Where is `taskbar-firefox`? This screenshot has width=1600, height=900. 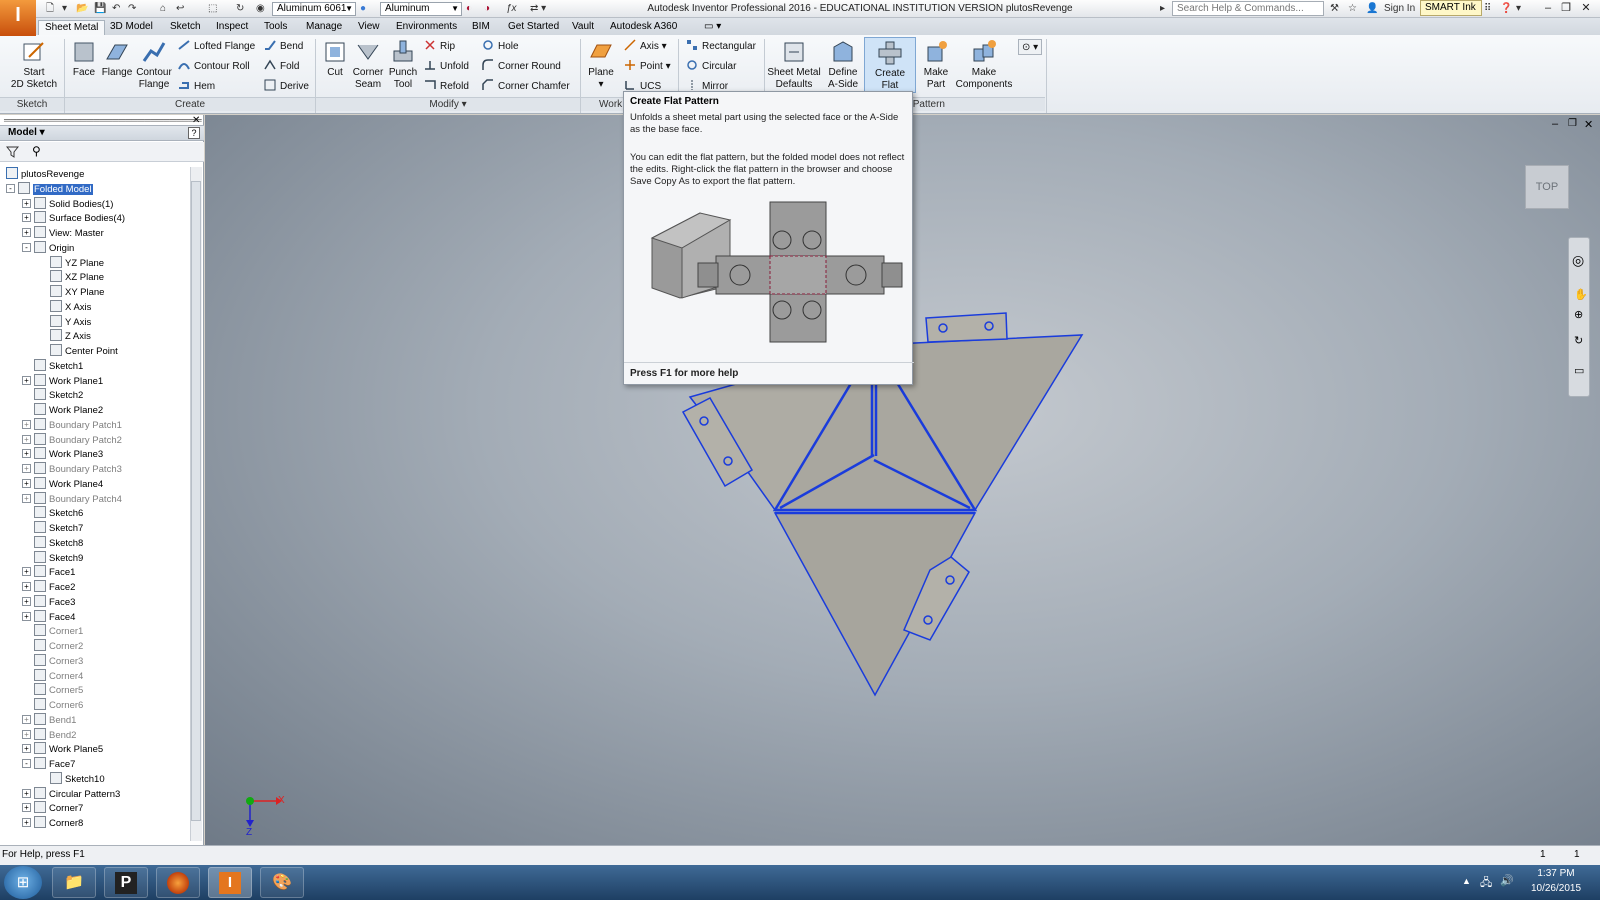 taskbar-firefox is located at coordinates (178, 882).